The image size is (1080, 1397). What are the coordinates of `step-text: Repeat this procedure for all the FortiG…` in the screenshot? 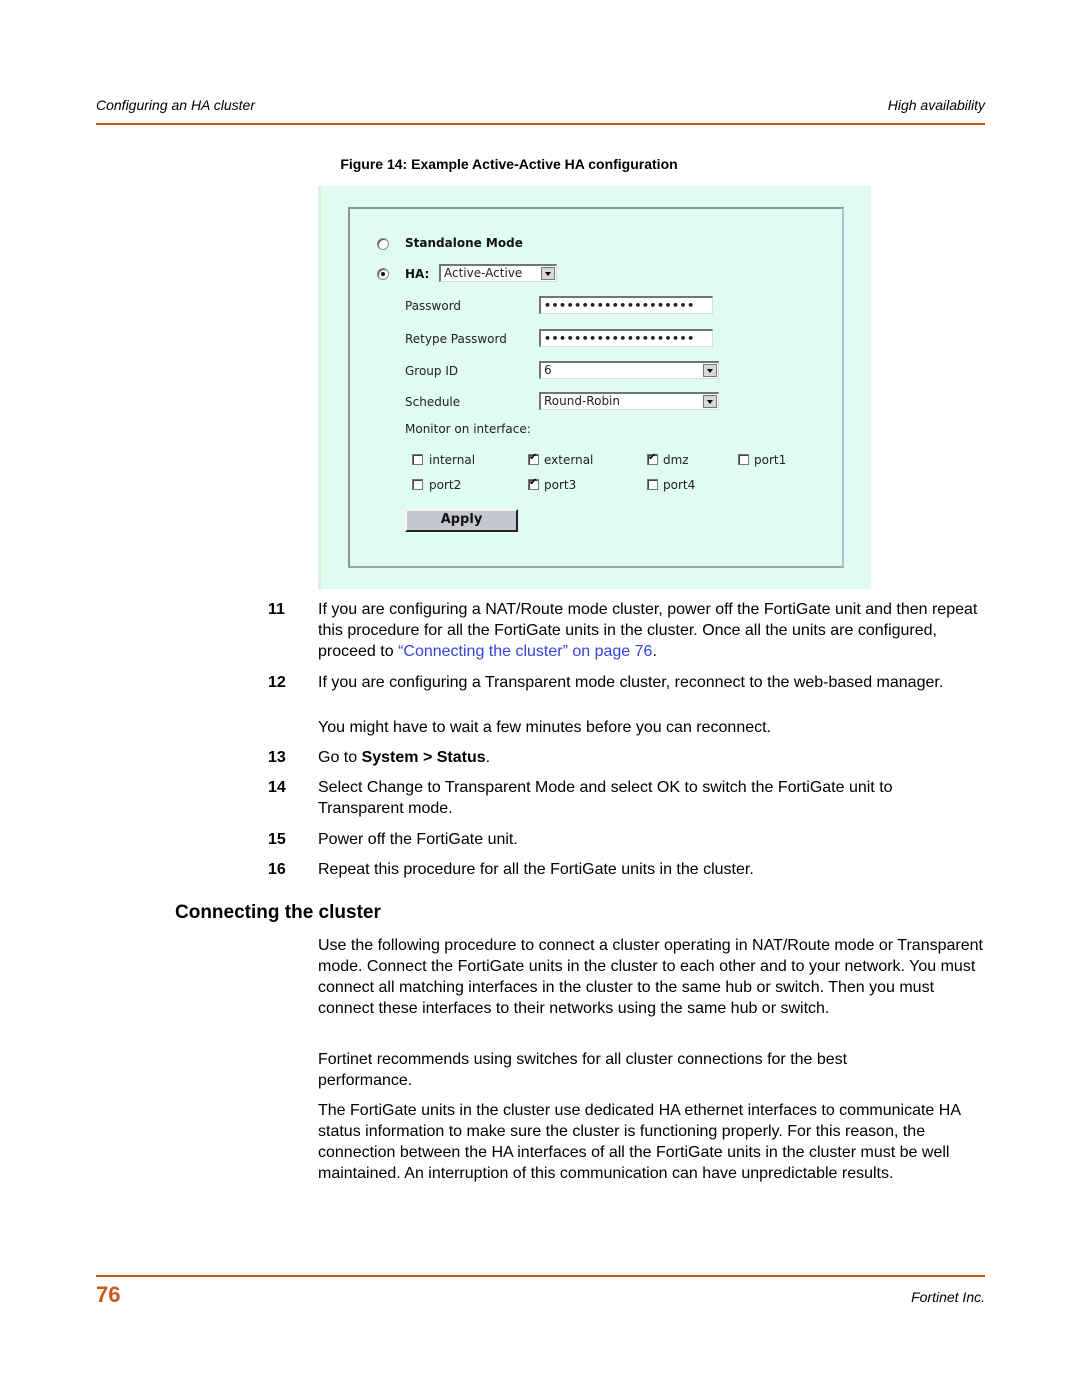 It's located at (536, 869).